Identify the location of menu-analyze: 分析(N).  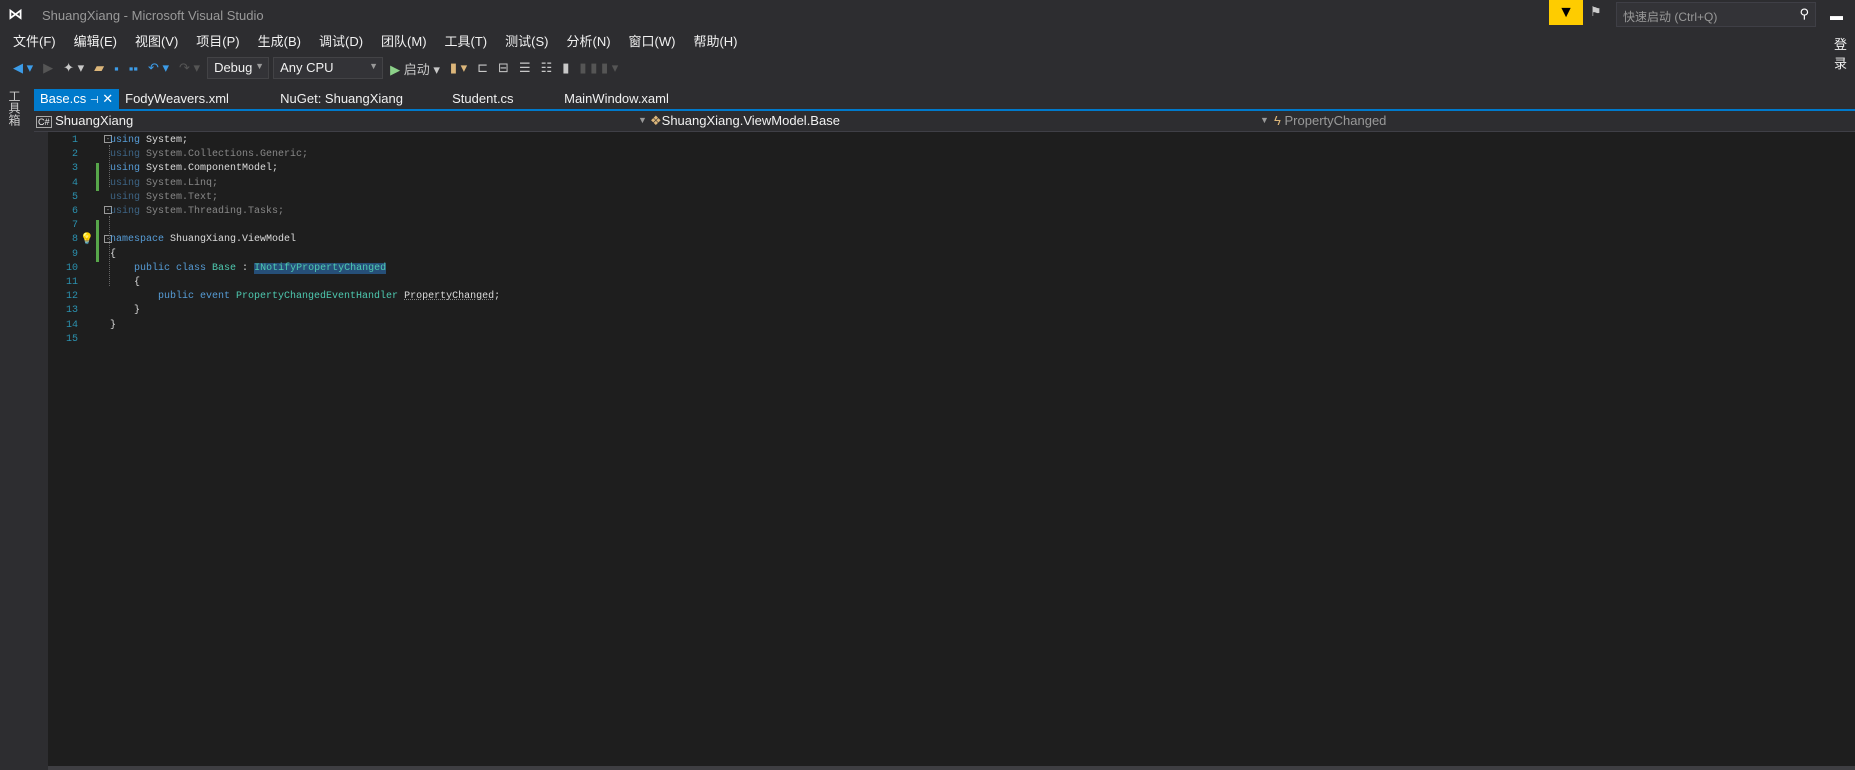
(588, 42).